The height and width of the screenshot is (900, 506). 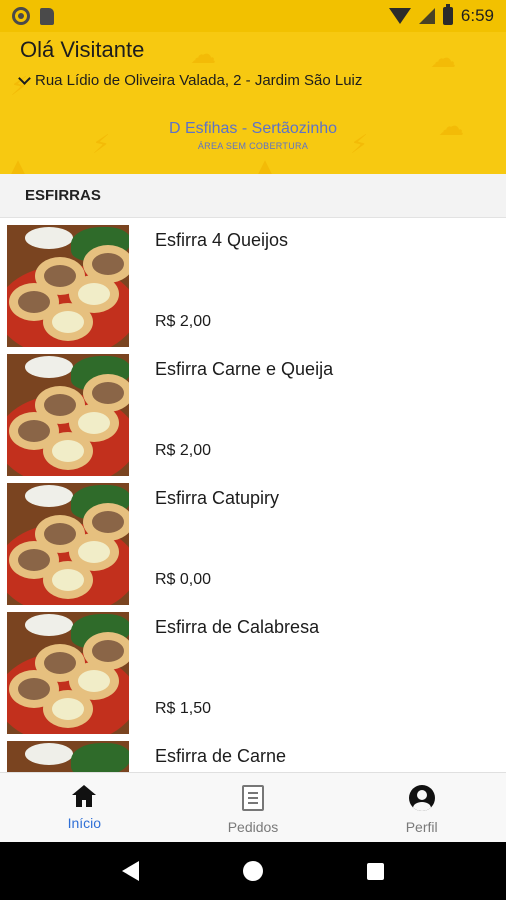 What do you see at coordinates (399, 16) in the screenshot?
I see `wifi-icon` at bounding box center [399, 16].